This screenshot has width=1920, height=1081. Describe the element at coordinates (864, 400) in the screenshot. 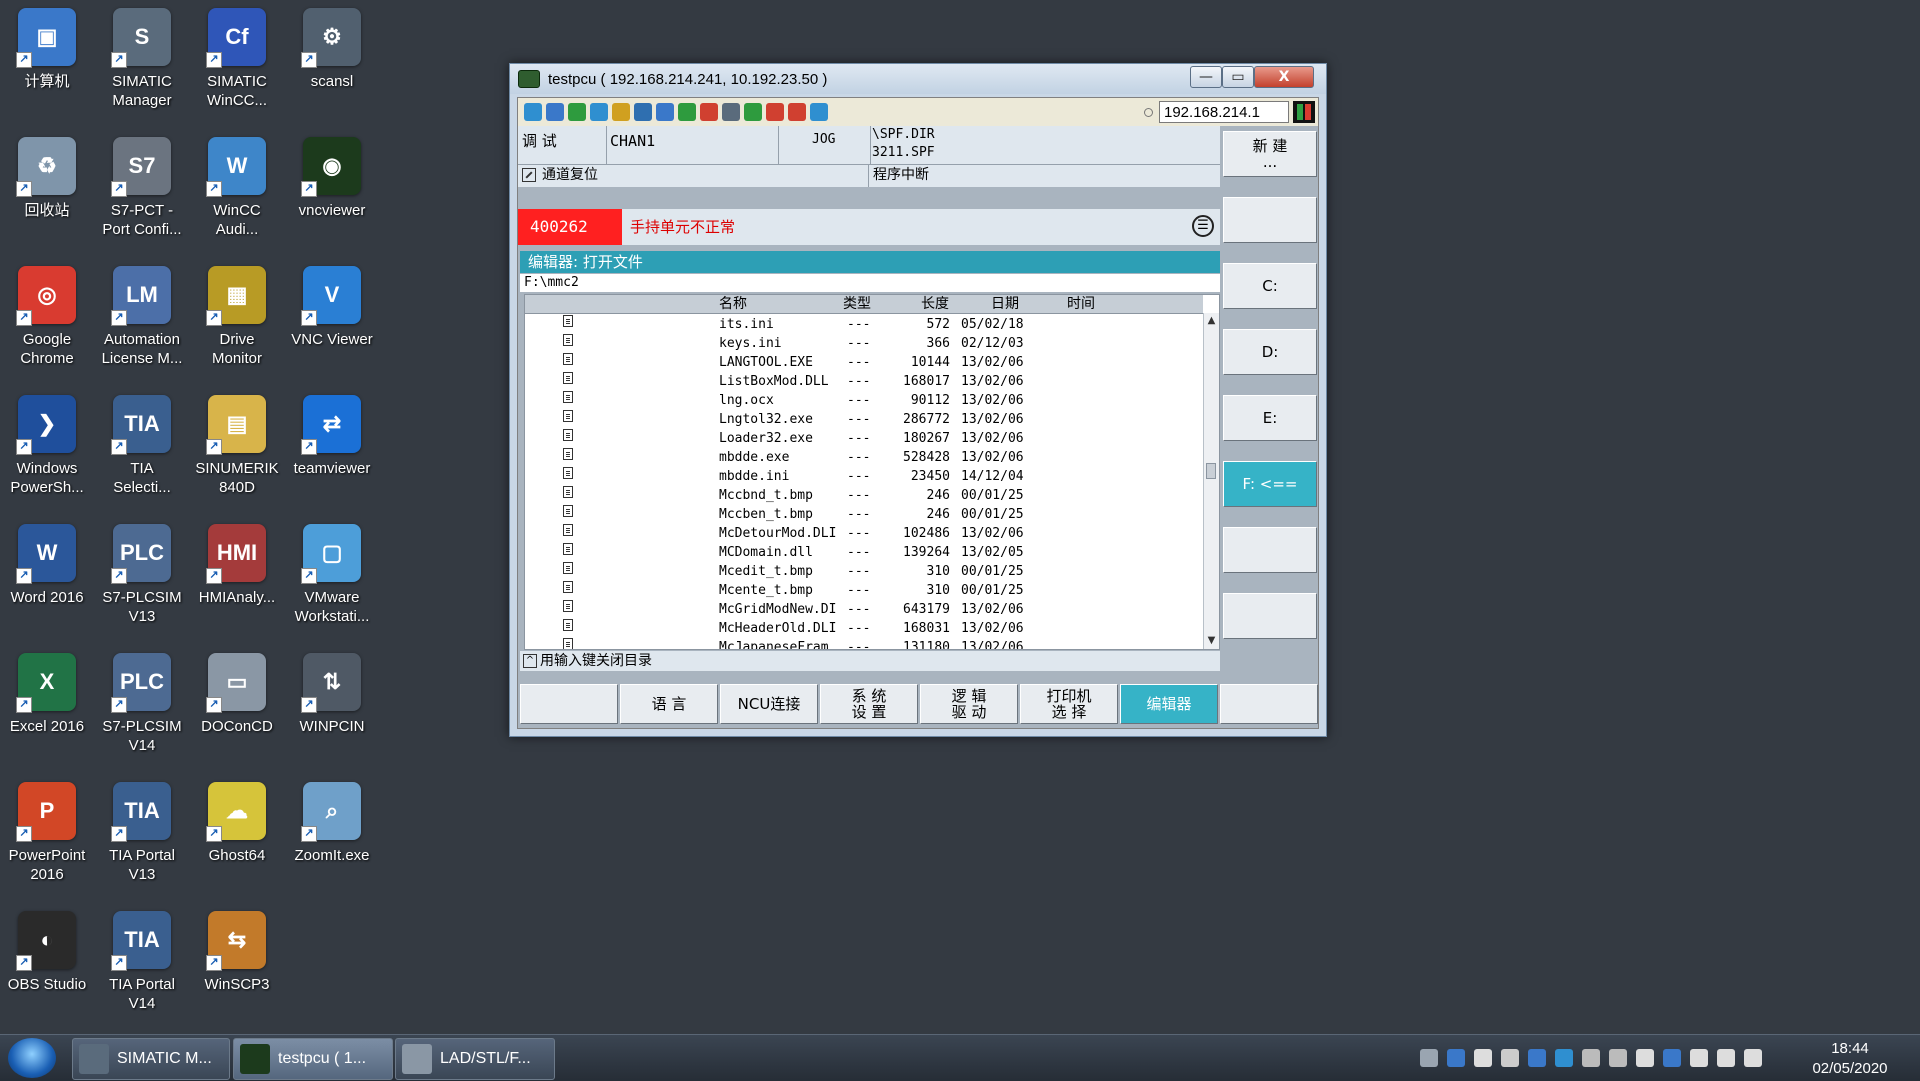

I see `file-row: lng.ocx --- 90112 13/02/06` at that location.